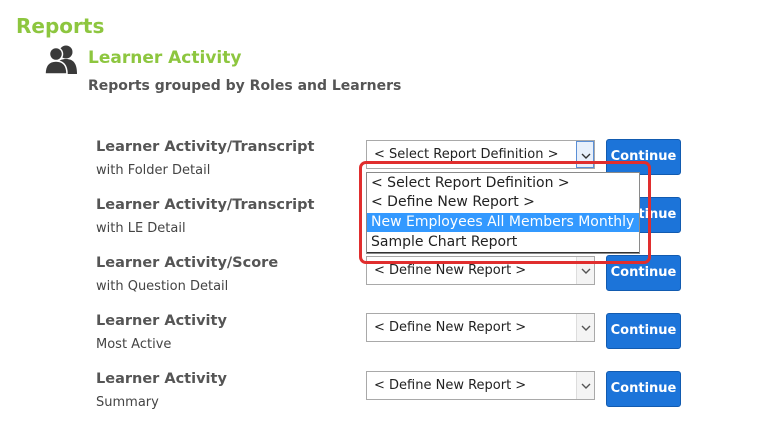  Describe the element at coordinates (61, 59) in the screenshot. I see `users-icon` at that location.